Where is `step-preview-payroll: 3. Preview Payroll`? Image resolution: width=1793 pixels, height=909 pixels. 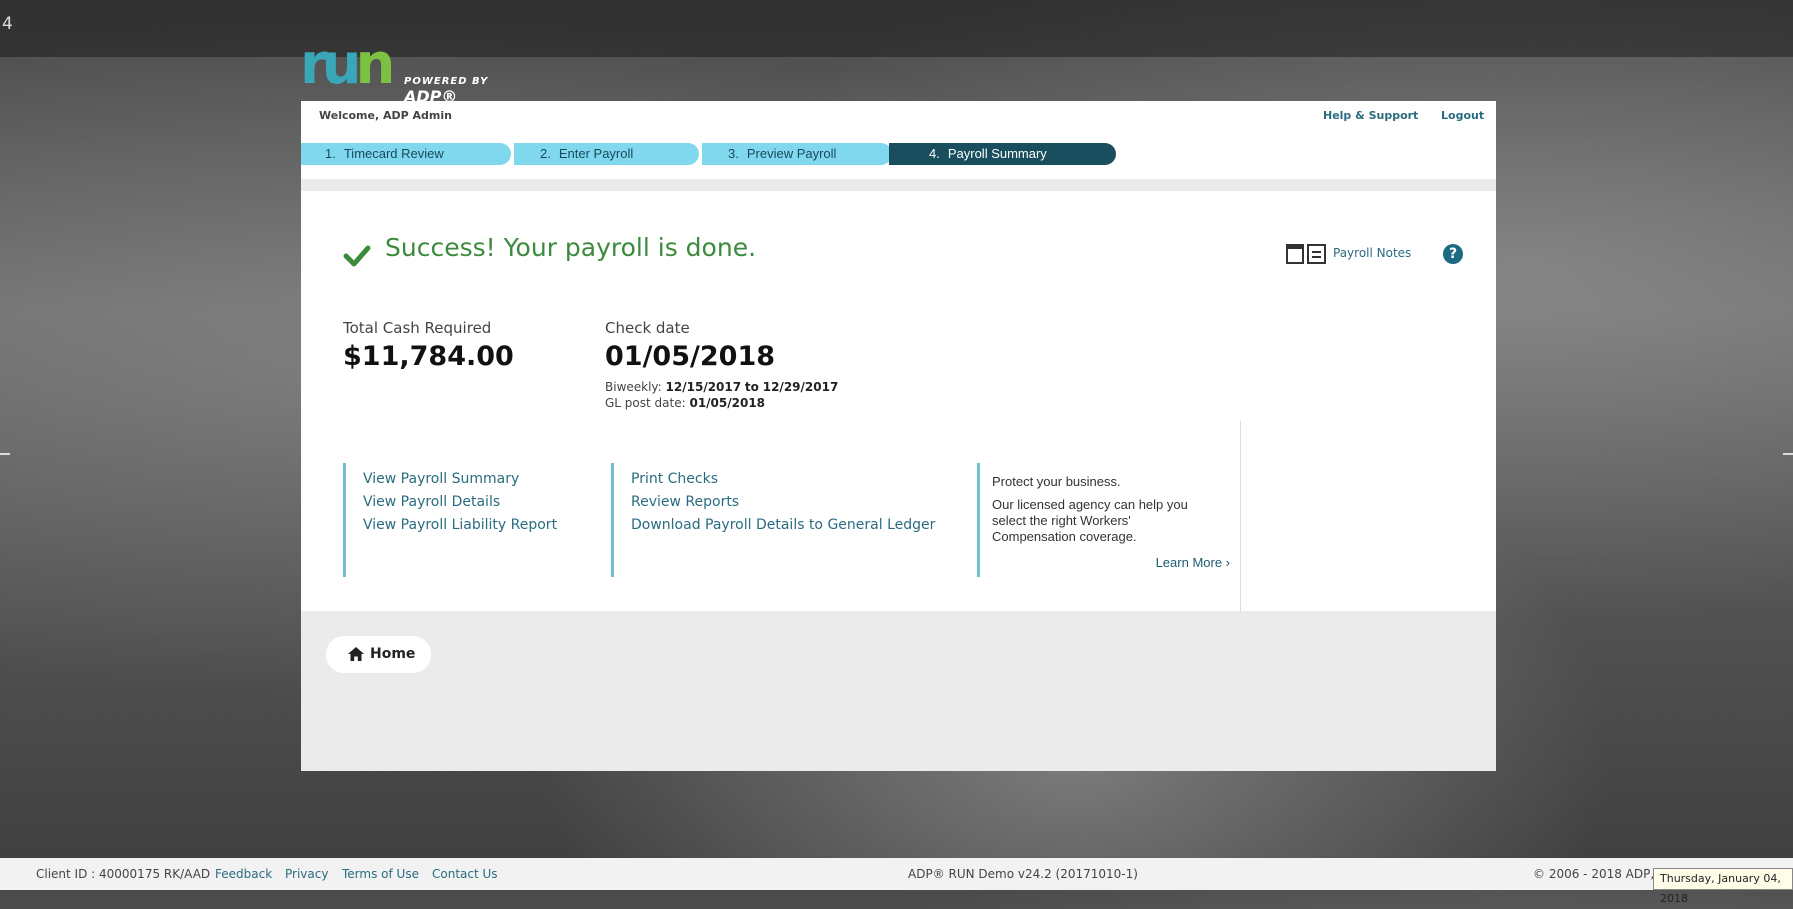 step-preview-payroll: 3. Preview Payroll is located at coordinates (795, 154).